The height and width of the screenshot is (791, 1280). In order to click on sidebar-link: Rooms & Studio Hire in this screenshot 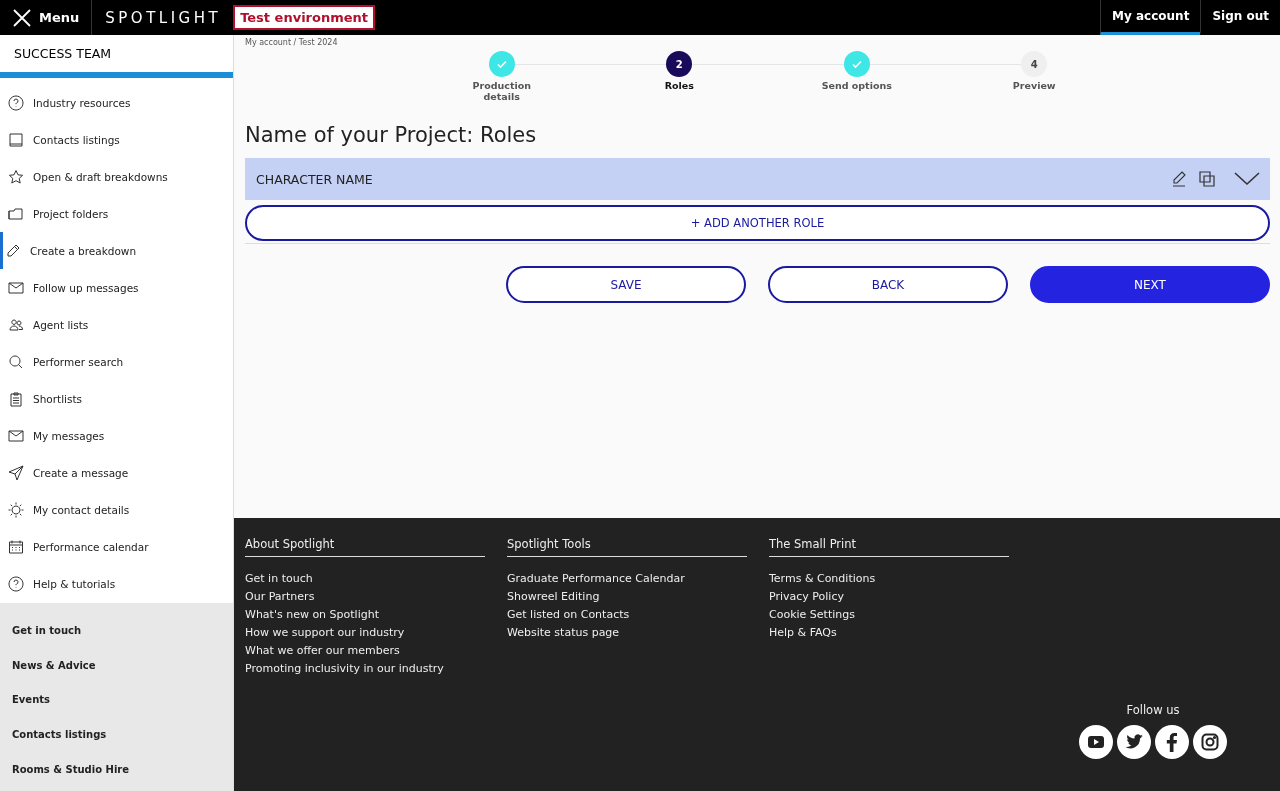, I will do `click(116, 769)`.